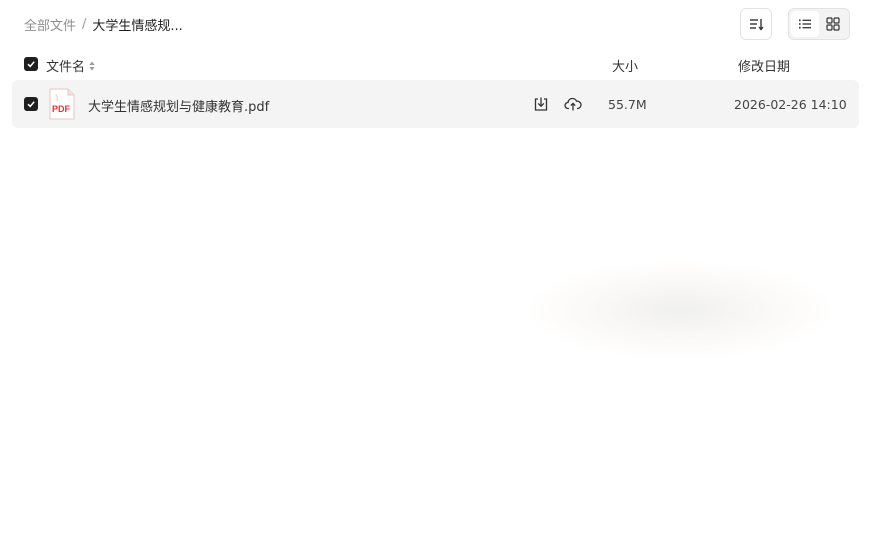  What do you see at coordinates (178, 105) in the screenshot?
I see `file-name: 大学生情感规划与健康教育.pdf` at bounding box center [178, 105].